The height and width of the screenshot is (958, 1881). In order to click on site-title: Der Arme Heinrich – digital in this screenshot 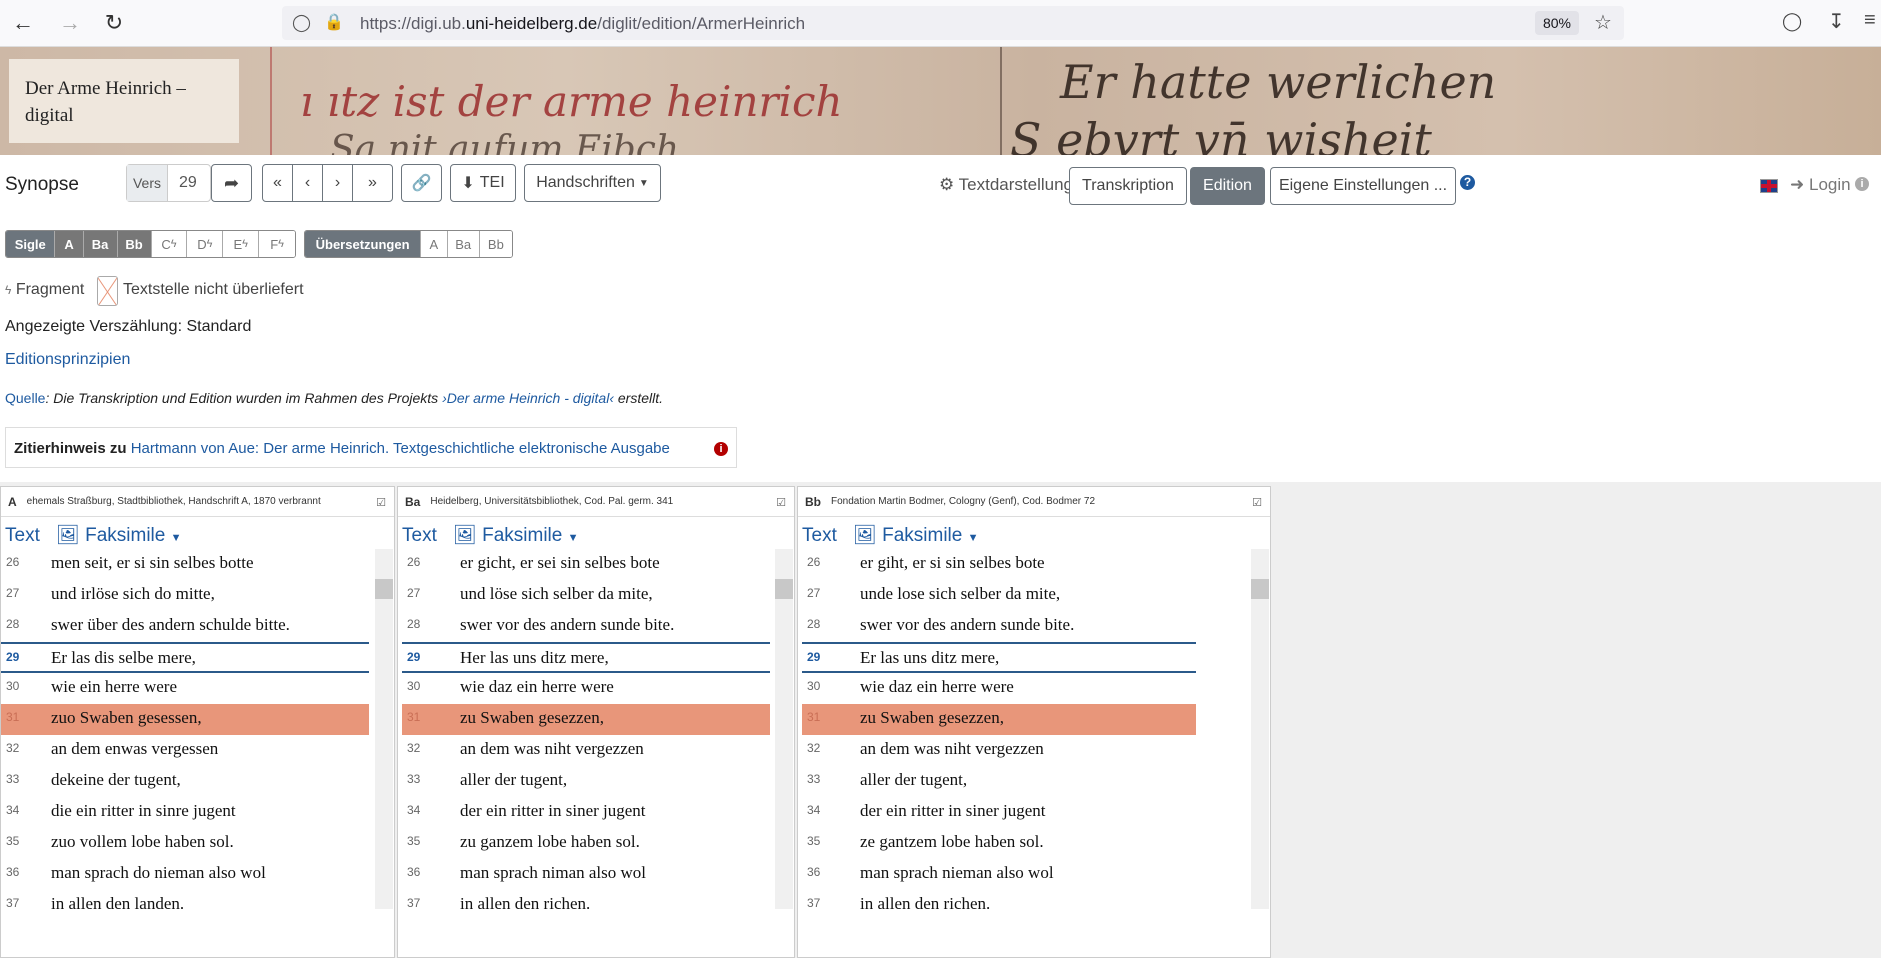, I will do `click(124, 101)`.